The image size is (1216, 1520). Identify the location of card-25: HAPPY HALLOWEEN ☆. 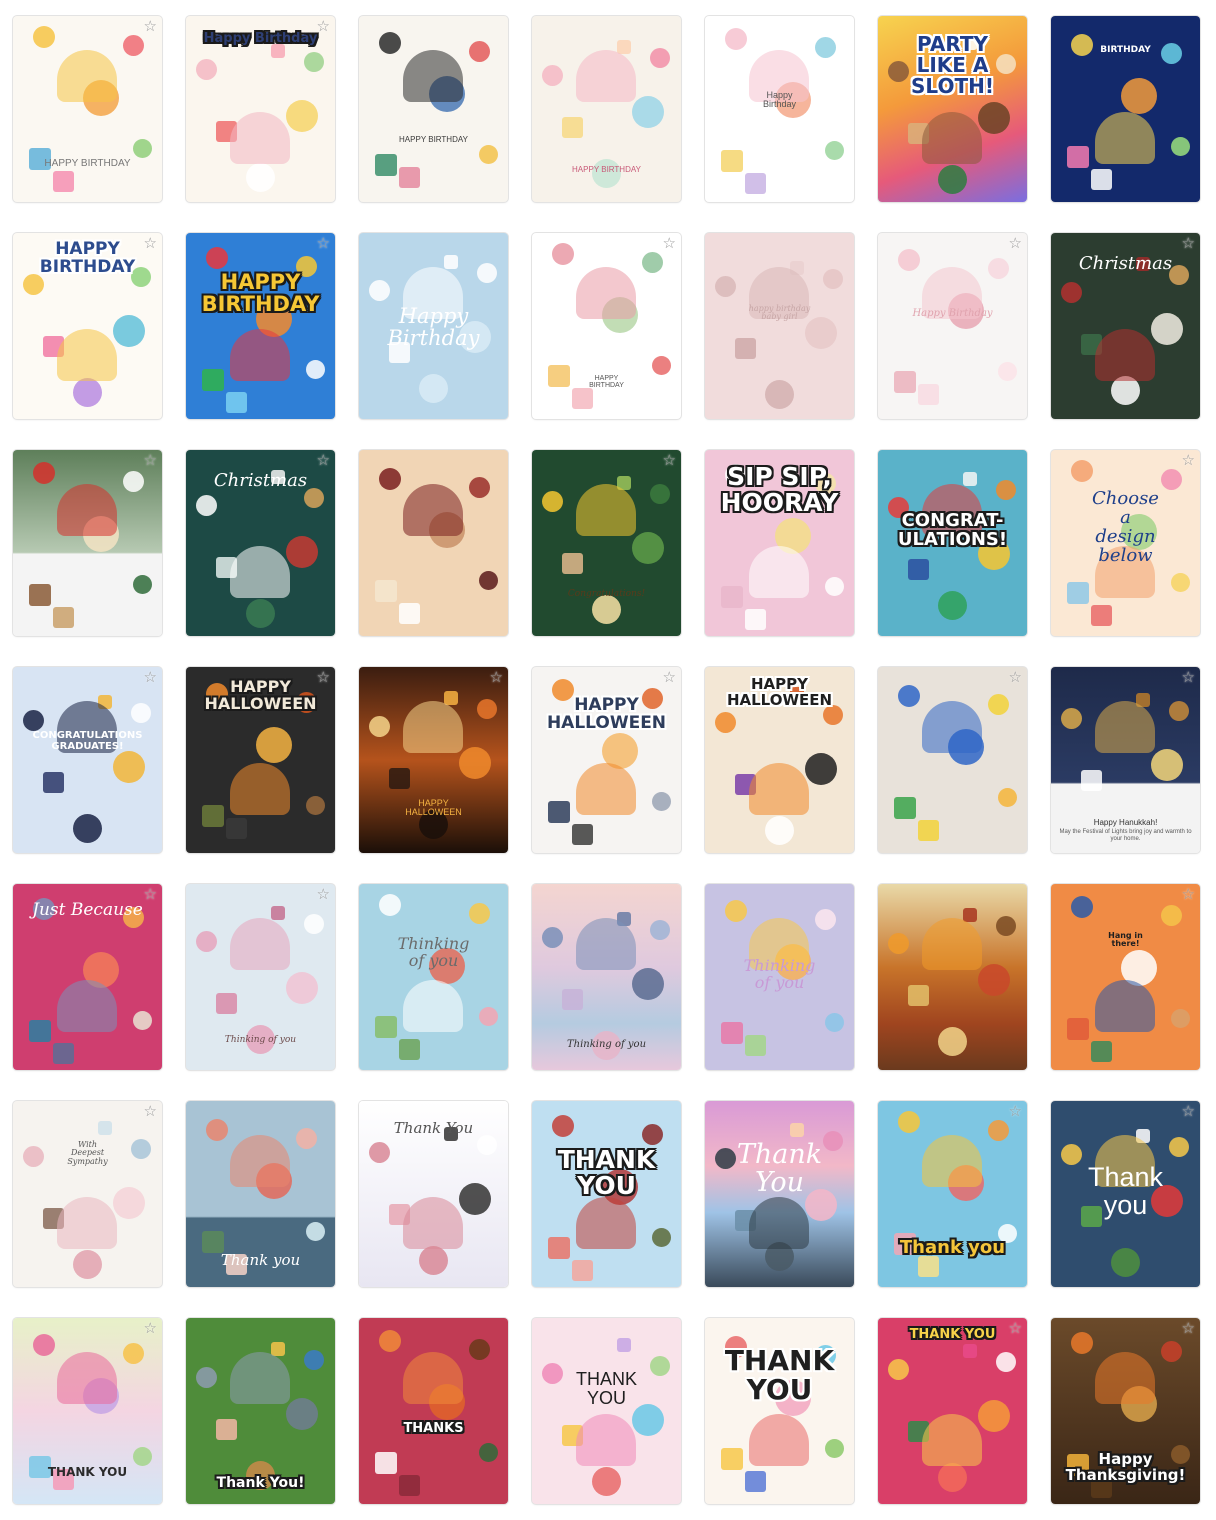
(606, 760).